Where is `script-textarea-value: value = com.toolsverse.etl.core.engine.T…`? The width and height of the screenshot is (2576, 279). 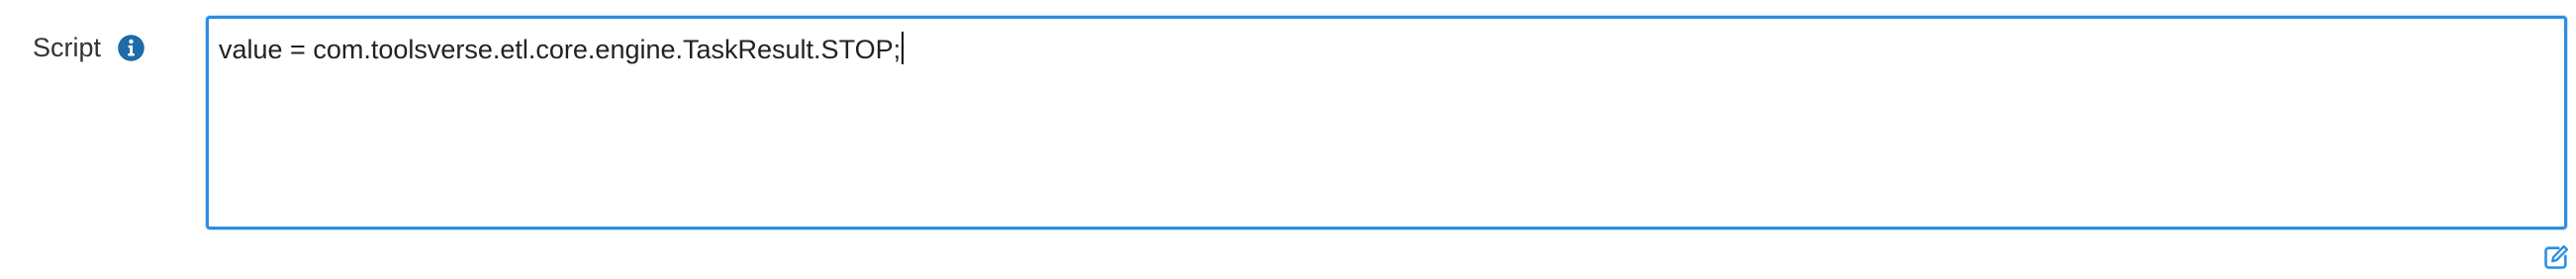
script-textarea-value: value = com.toolsverse.etl.core.engine.T… is located at coordinates (562, 49).